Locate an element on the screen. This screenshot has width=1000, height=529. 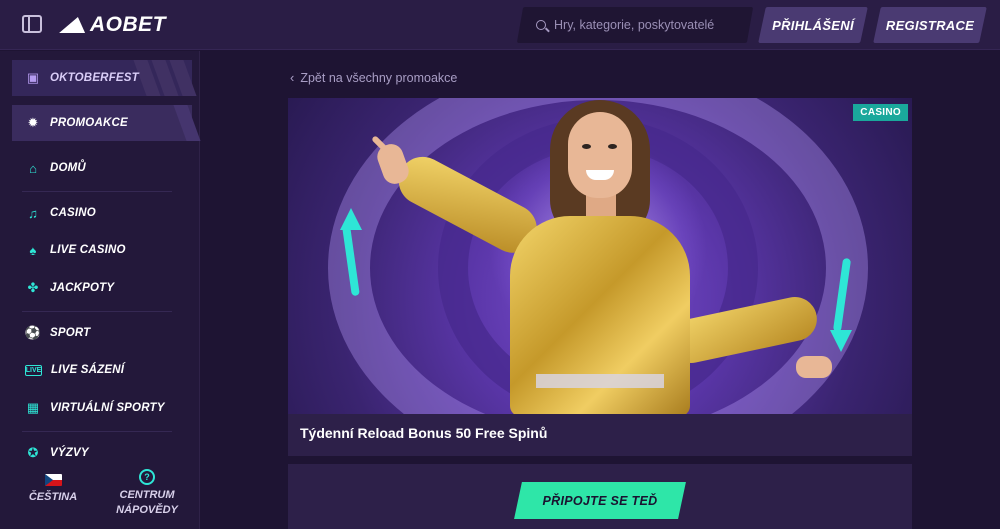
arrow-down-icon is located at coordinates (841, 341).